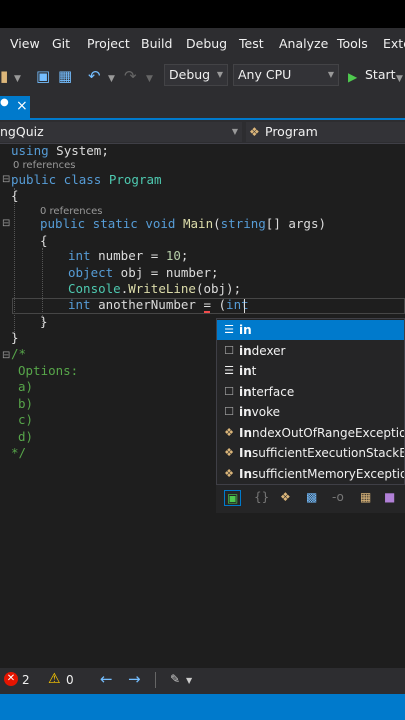  What do you see at coordinates (175, 679) in the screenshot?
I see `brush-icon: ✎` at bounding box center [175, 679].